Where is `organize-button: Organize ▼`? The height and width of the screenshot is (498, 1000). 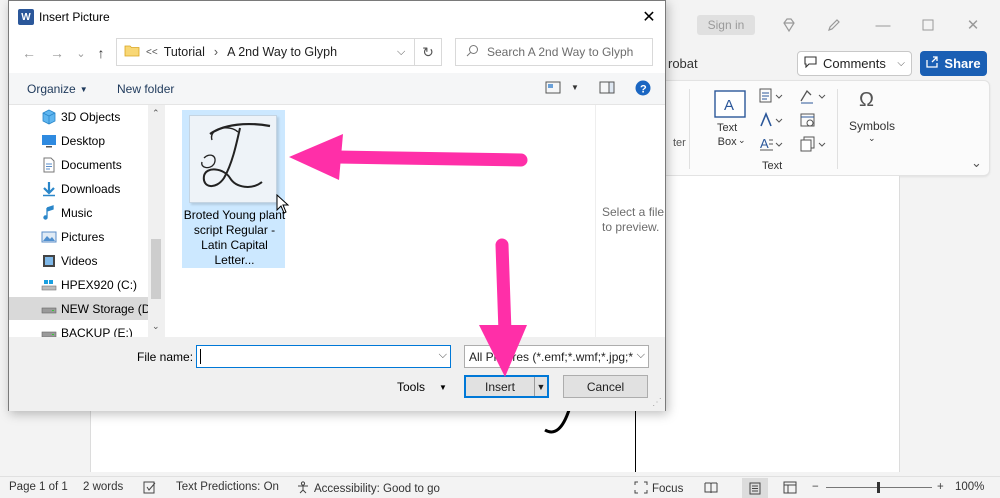 organize-button: Organize ▼ is located at coordinates (57, 89).